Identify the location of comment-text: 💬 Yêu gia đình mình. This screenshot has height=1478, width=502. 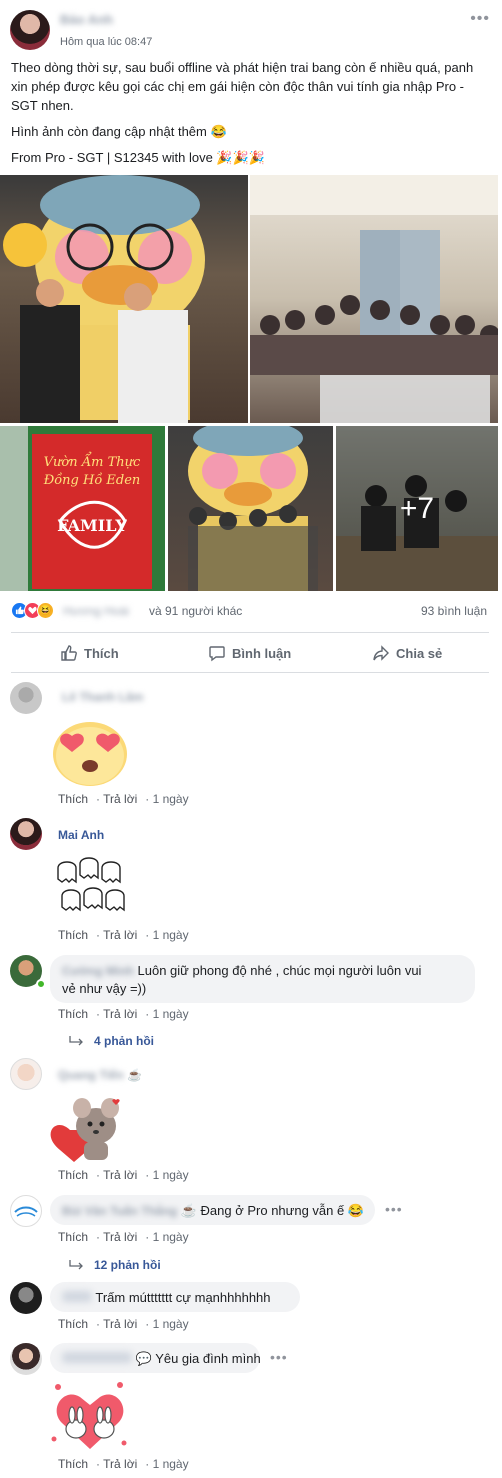
(198, 1358).